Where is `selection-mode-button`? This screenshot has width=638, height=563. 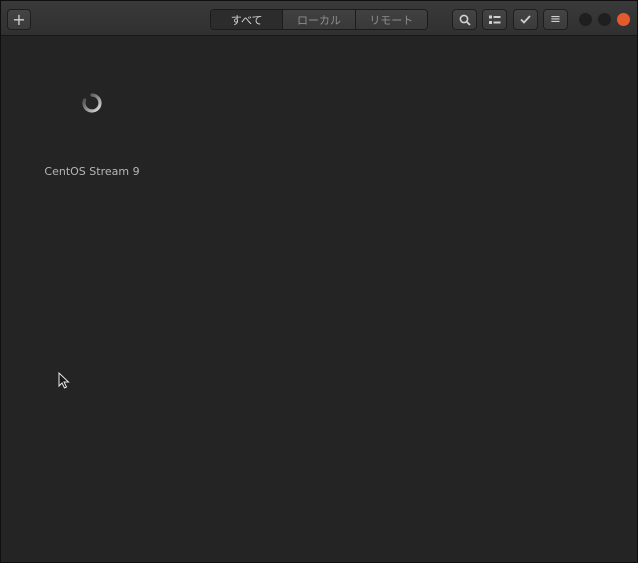
selection-mode-button is located at coordinates (494, 19).